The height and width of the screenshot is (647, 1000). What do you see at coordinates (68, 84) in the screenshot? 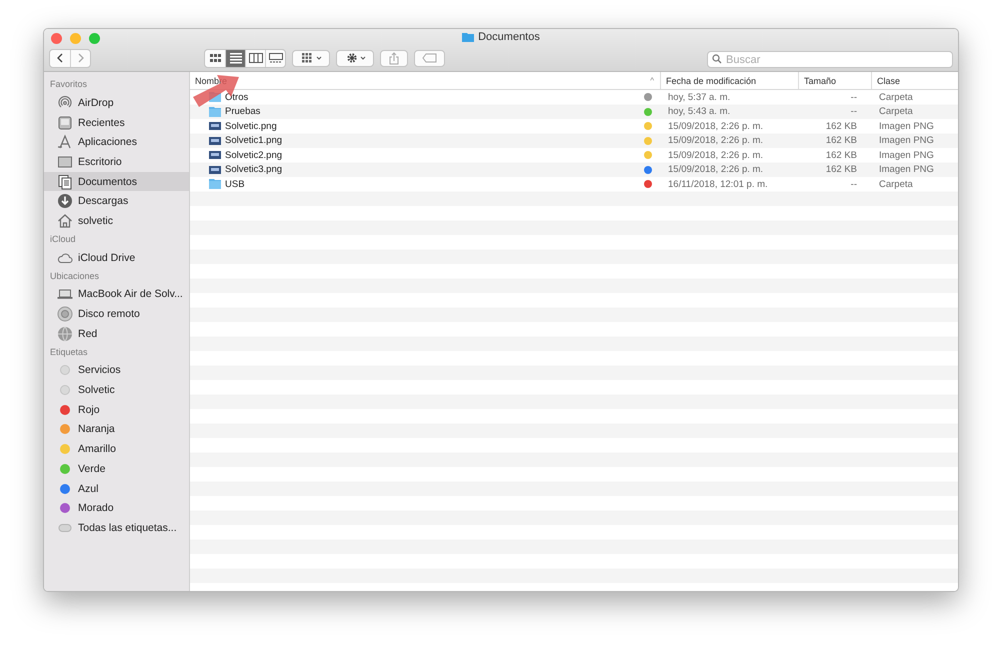
I see `sidebar-section-title: Favoritos` at bounding box center [68, 84].